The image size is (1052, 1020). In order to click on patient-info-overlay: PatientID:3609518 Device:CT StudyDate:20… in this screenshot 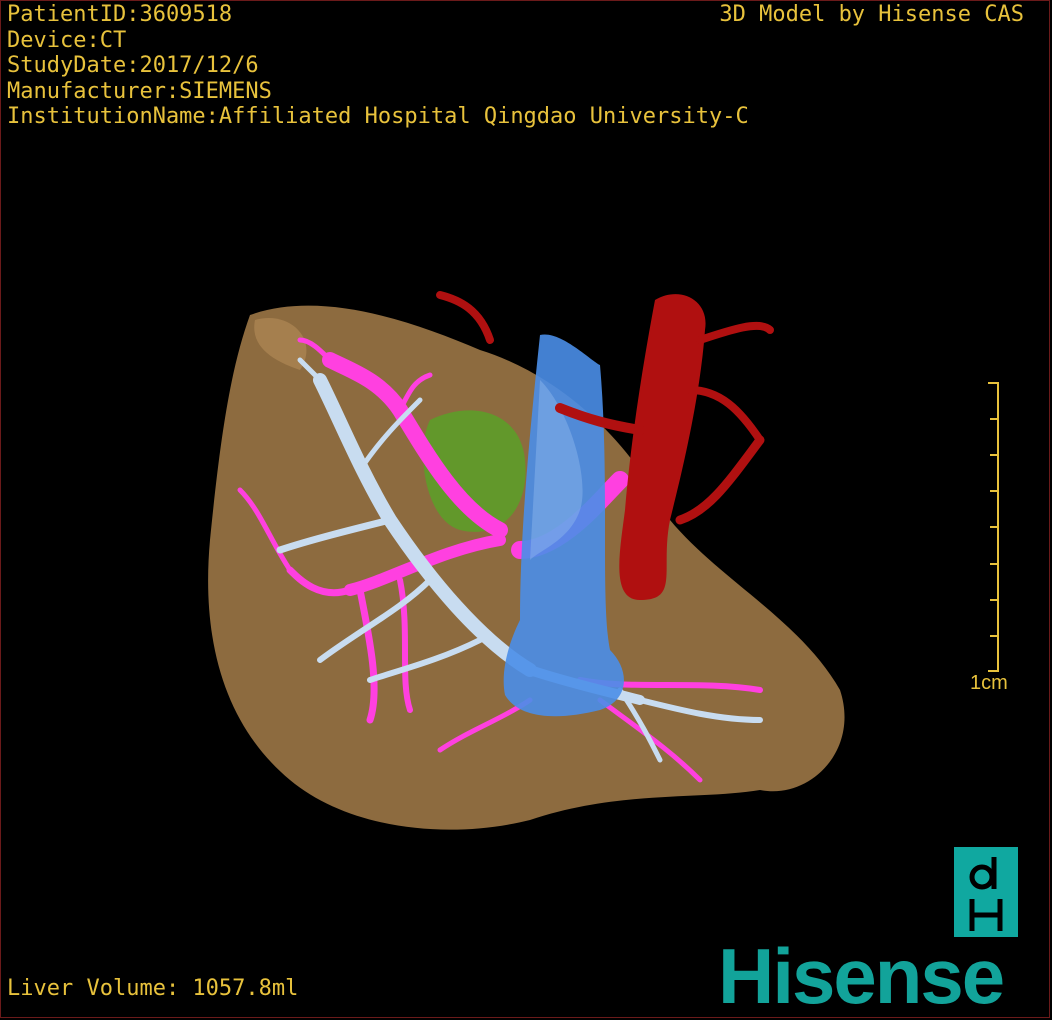, I will do `click(378, 66)`.